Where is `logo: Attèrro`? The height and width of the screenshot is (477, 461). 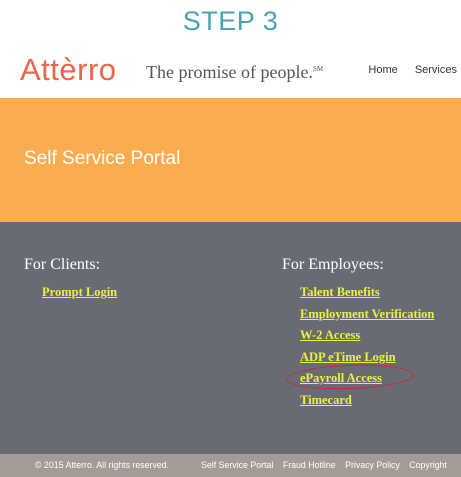 logo: Attèrro is located at coordinates (68, 70).